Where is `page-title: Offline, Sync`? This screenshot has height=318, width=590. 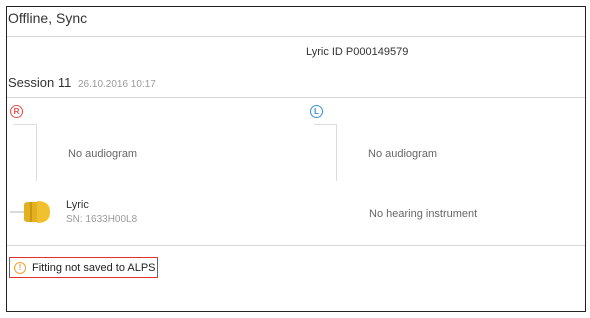
page-title: Offline, Sync is located at coordinates (48, 18).